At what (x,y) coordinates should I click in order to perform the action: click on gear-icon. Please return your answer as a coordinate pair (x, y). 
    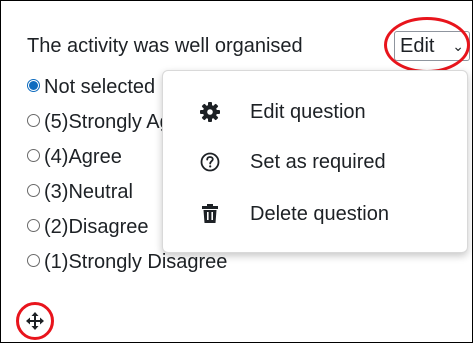
    Looking at the image, I should click on (210, 112).